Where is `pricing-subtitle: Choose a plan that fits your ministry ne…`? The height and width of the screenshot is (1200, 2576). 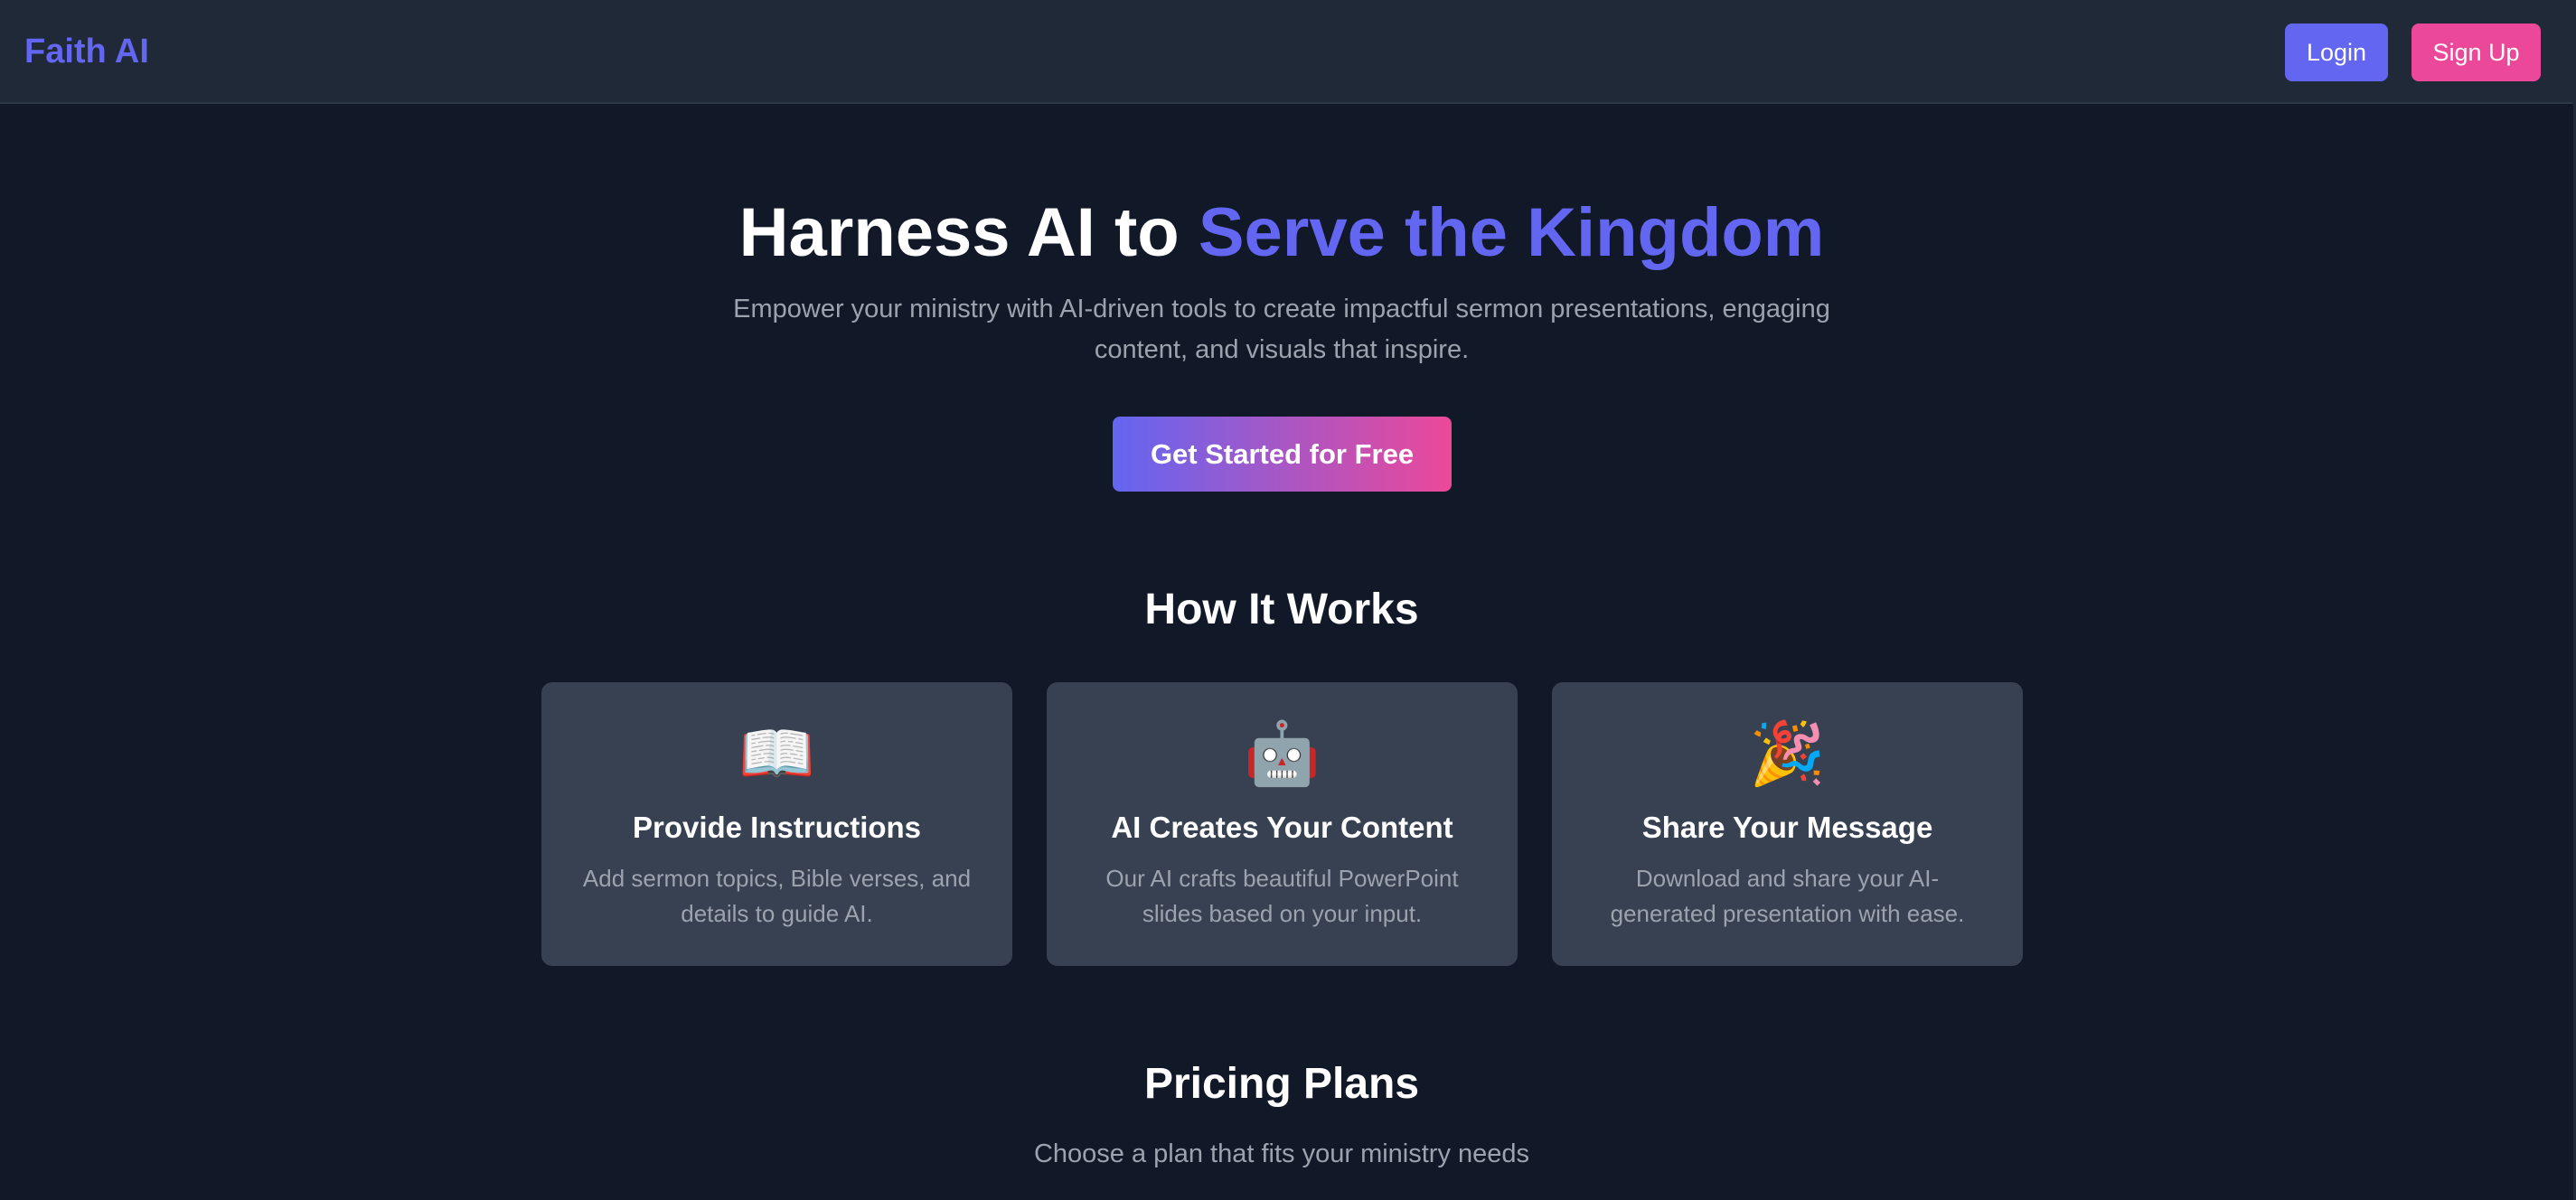 pricing-subtitle: Choose a plan that fits your ministry ne… is located at coordinates (1281, 1153).